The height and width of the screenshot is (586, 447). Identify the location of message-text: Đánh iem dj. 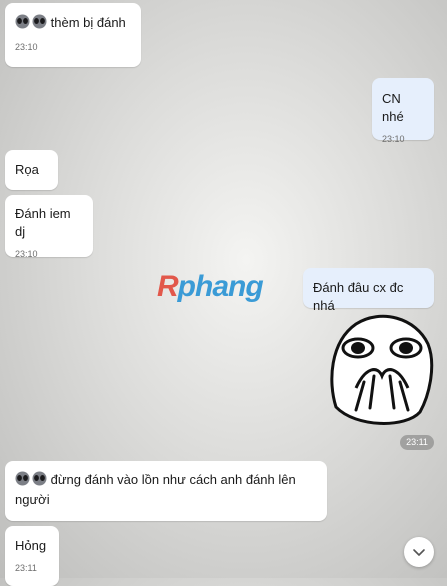
(43, 222).